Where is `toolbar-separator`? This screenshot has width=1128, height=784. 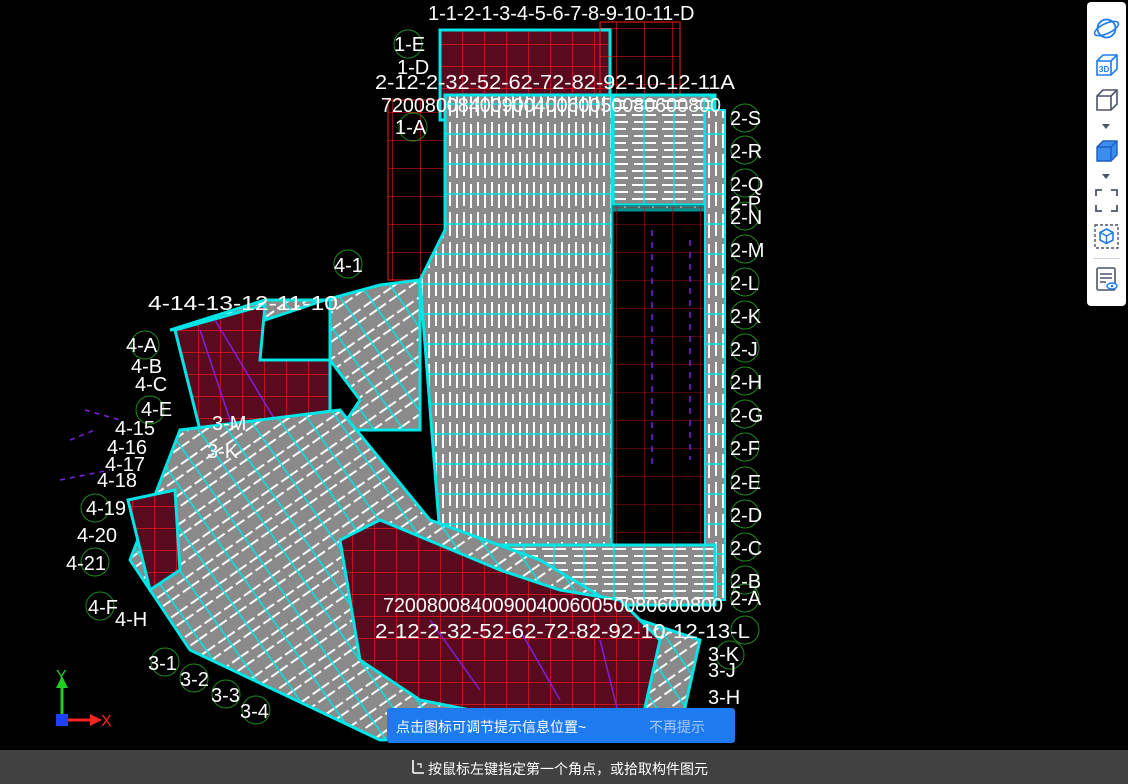
toolbar-separator is located at coordinates (1106, 258).